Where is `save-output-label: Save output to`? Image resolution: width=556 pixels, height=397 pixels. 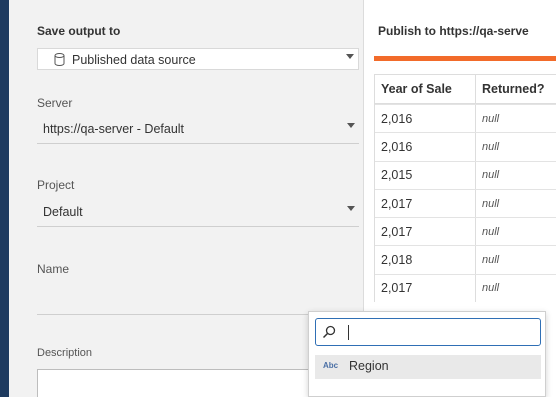 save-output-label: Save output to is located at coordinates (79, 31).